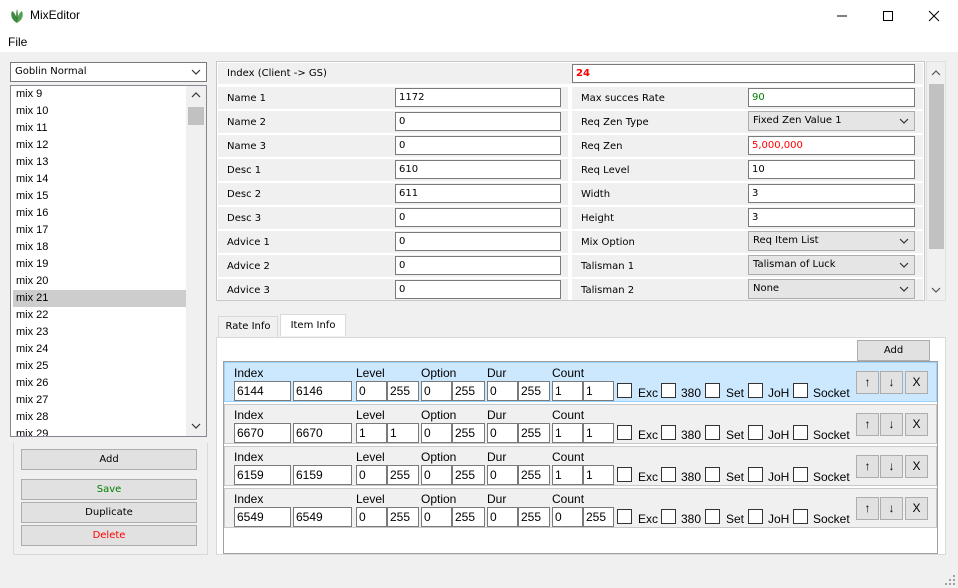 This screenshot has height=588, width=958. Describe the element at coordinates (934, 15) in the screenshot. I see `close-button` at that location.